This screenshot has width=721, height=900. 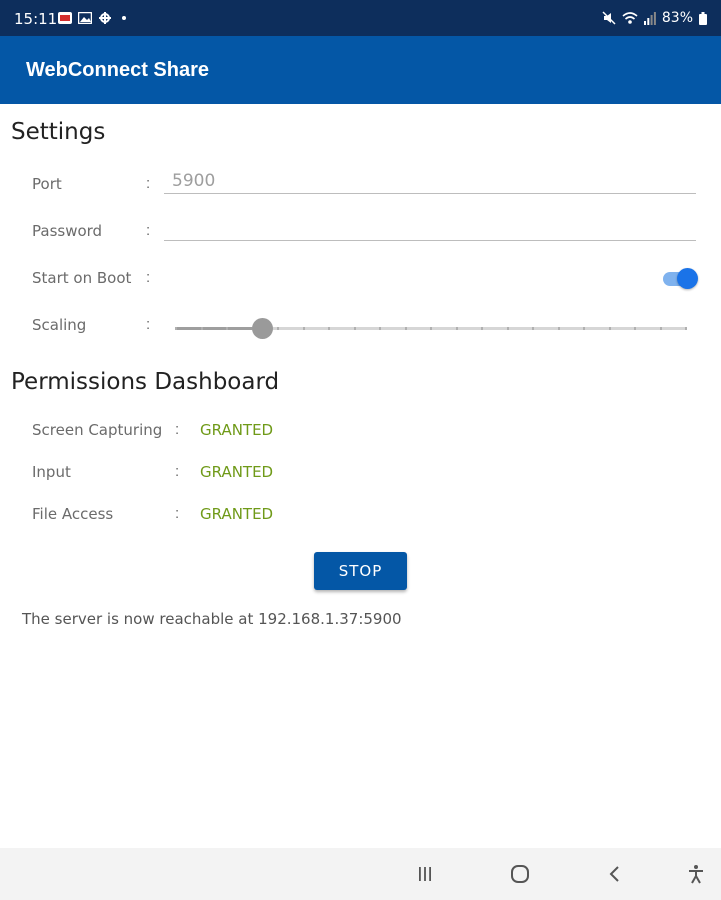 I want to click on port-input, so click(x=430, y=181).